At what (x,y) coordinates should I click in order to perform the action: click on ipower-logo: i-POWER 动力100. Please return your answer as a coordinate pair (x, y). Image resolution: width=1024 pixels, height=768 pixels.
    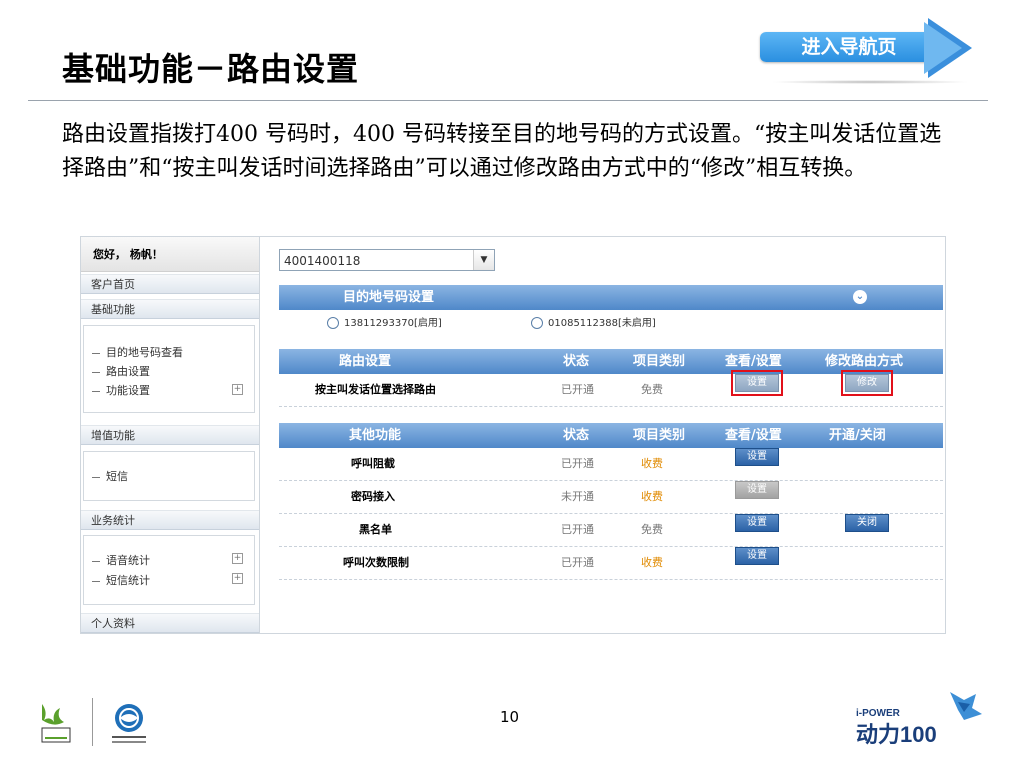
    Looking at the image, I should click on (919, 719).